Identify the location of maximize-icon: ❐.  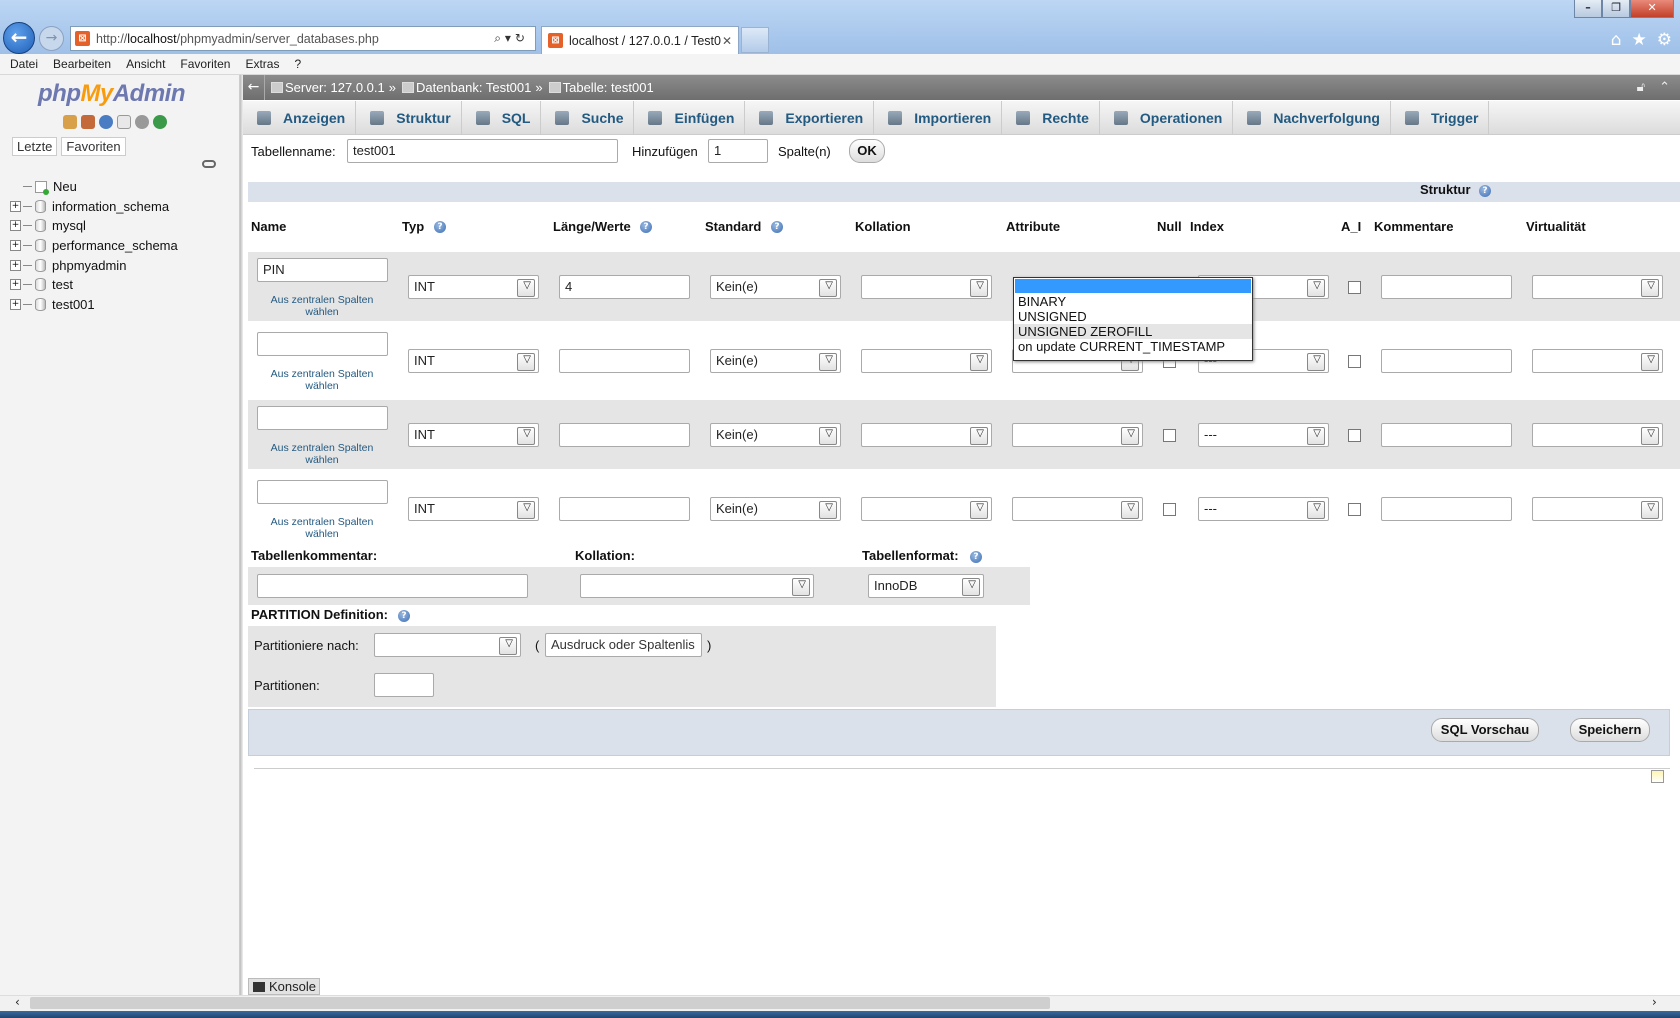
(1616, 9).